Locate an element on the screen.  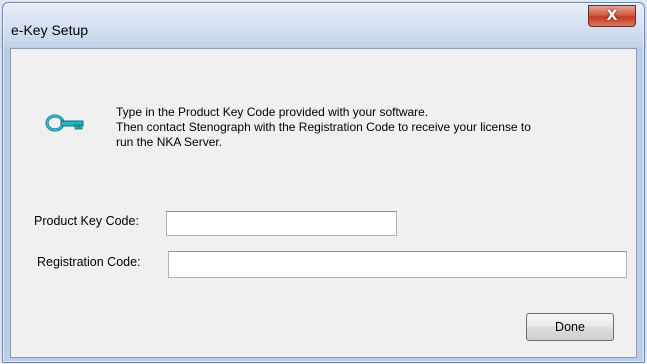
product-key-input is located at coordinates (281, 223).